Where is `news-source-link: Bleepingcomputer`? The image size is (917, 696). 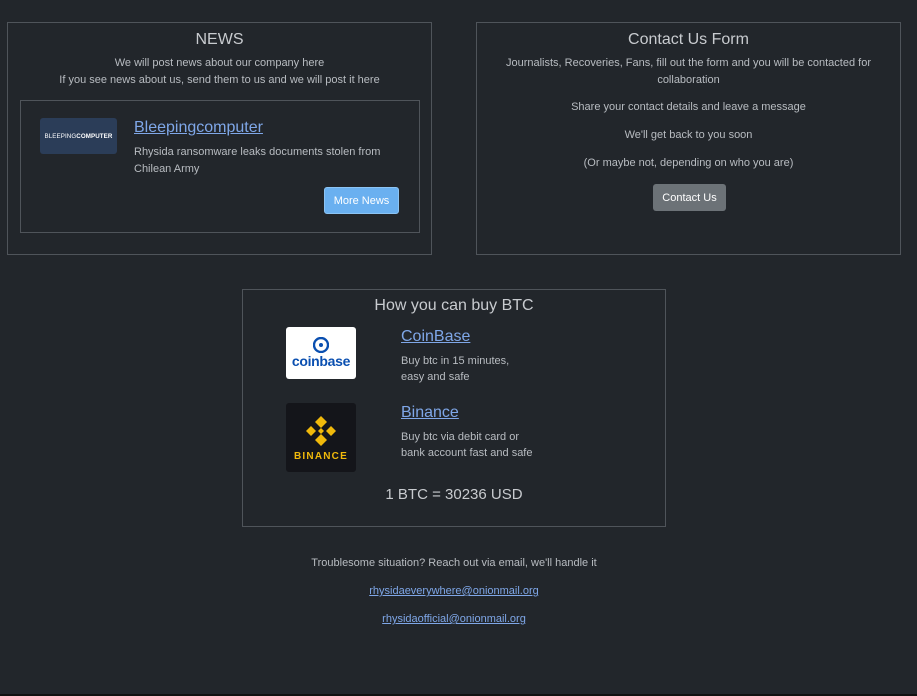
news-source-link: Bleepingcomputer is located at coordinates (198, 128).